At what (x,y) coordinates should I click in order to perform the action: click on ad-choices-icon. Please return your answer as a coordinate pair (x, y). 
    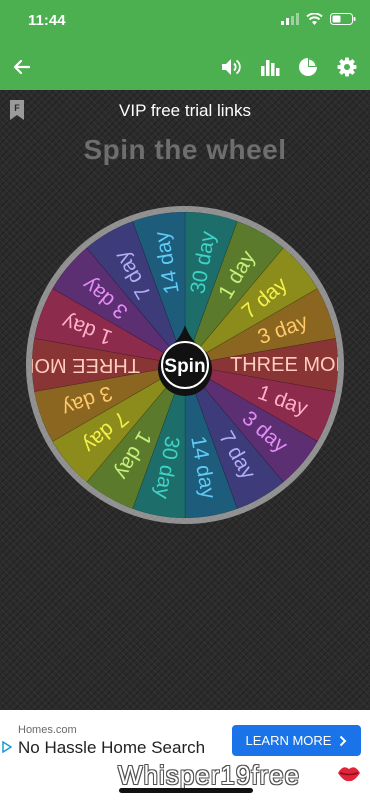
    Looking at the image, I should click on (7, 747).